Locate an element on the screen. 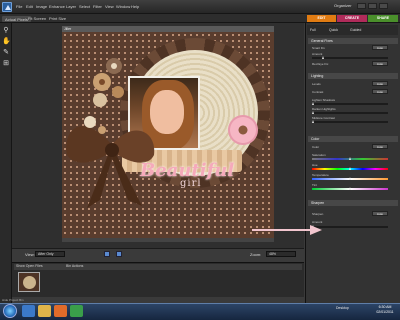  zoom-input: 48% is located at coordinates (281, 254).